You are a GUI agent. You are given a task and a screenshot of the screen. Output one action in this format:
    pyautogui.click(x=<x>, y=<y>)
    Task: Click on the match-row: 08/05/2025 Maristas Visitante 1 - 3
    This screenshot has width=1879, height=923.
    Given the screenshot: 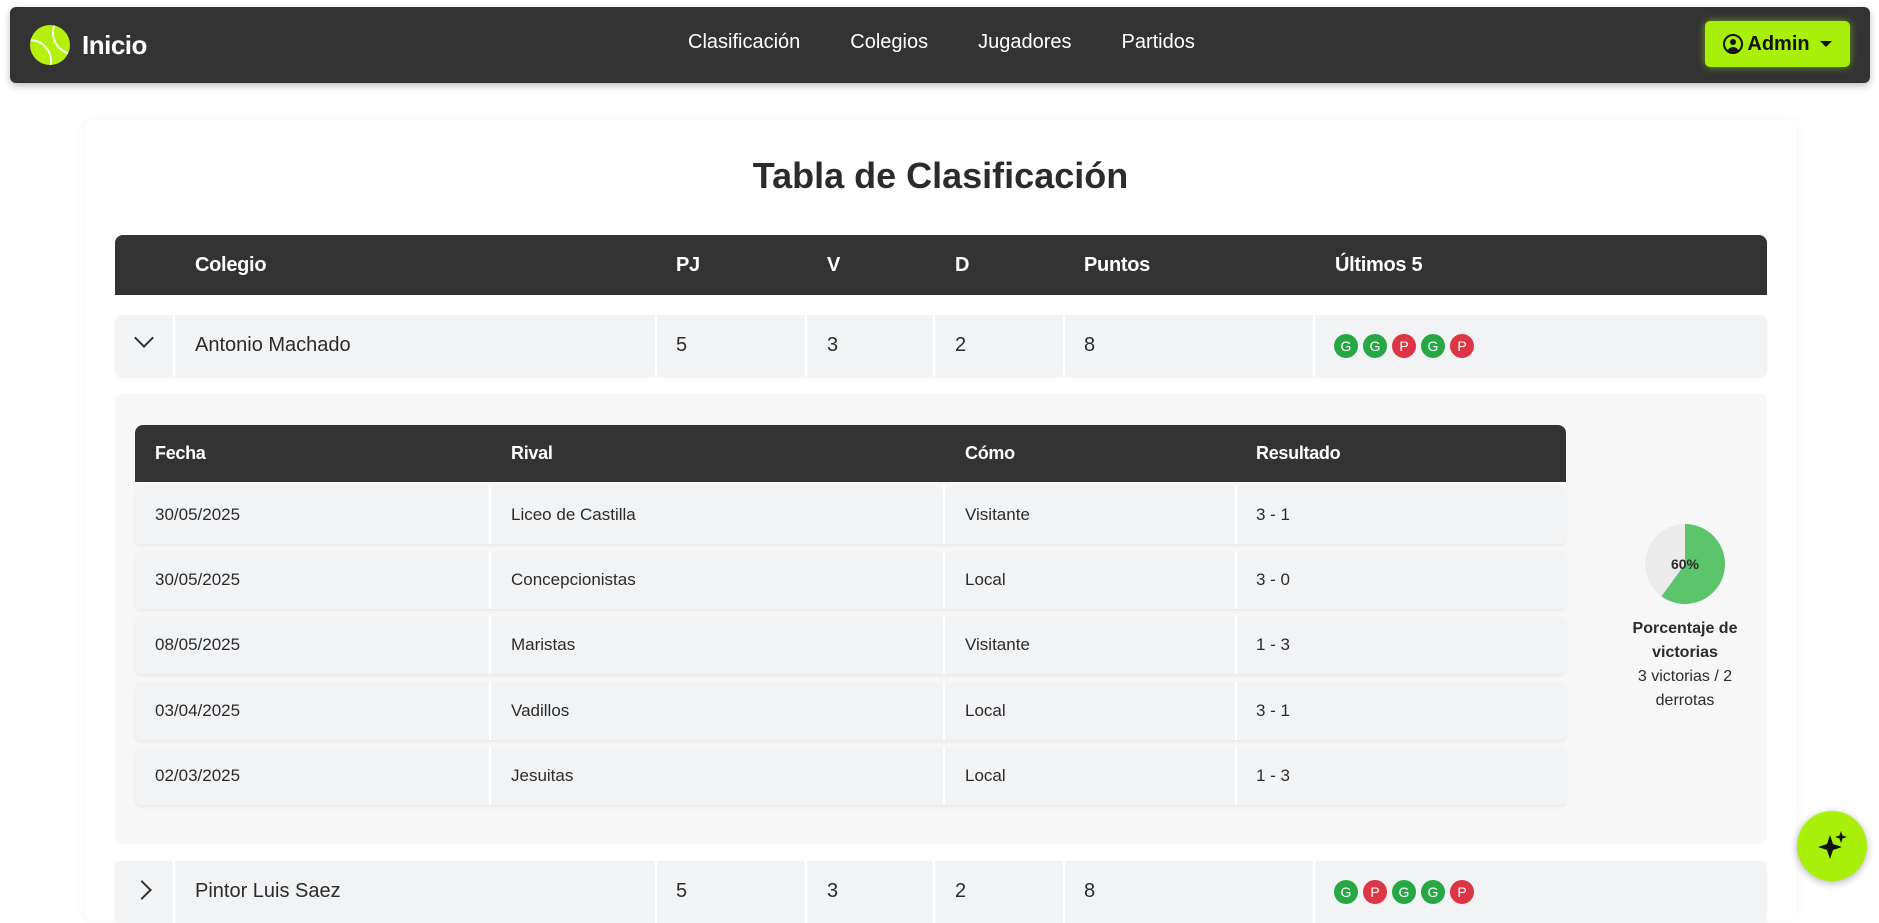 What is the action you would take?
    pyautogui.click(x=850, y=645)
    